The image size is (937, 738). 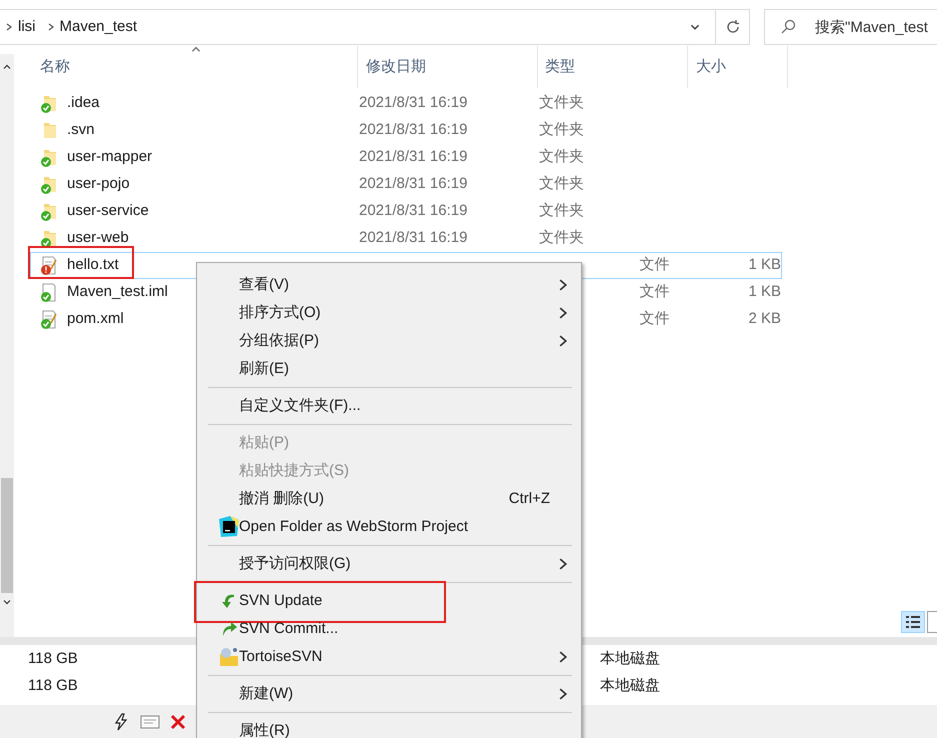 I want to click on file-name: Maven_test.iml, so click(x=117, y=292).